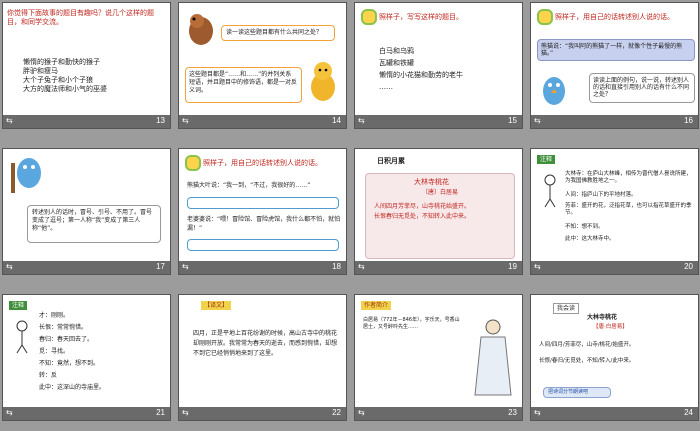 The width and height of the screenshot is (700, 431). What do you see at coordinates (65, 89) in the screenshot?
I see `list-item: 大方的魔法师和小气的巫婆` at bounding box center [65, 89].